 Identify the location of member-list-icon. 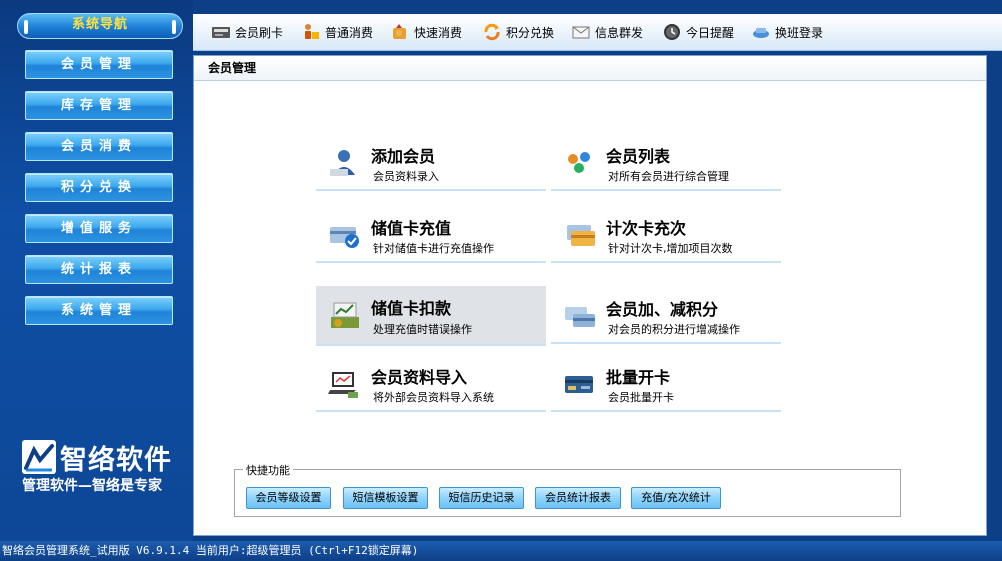
(580, 163).